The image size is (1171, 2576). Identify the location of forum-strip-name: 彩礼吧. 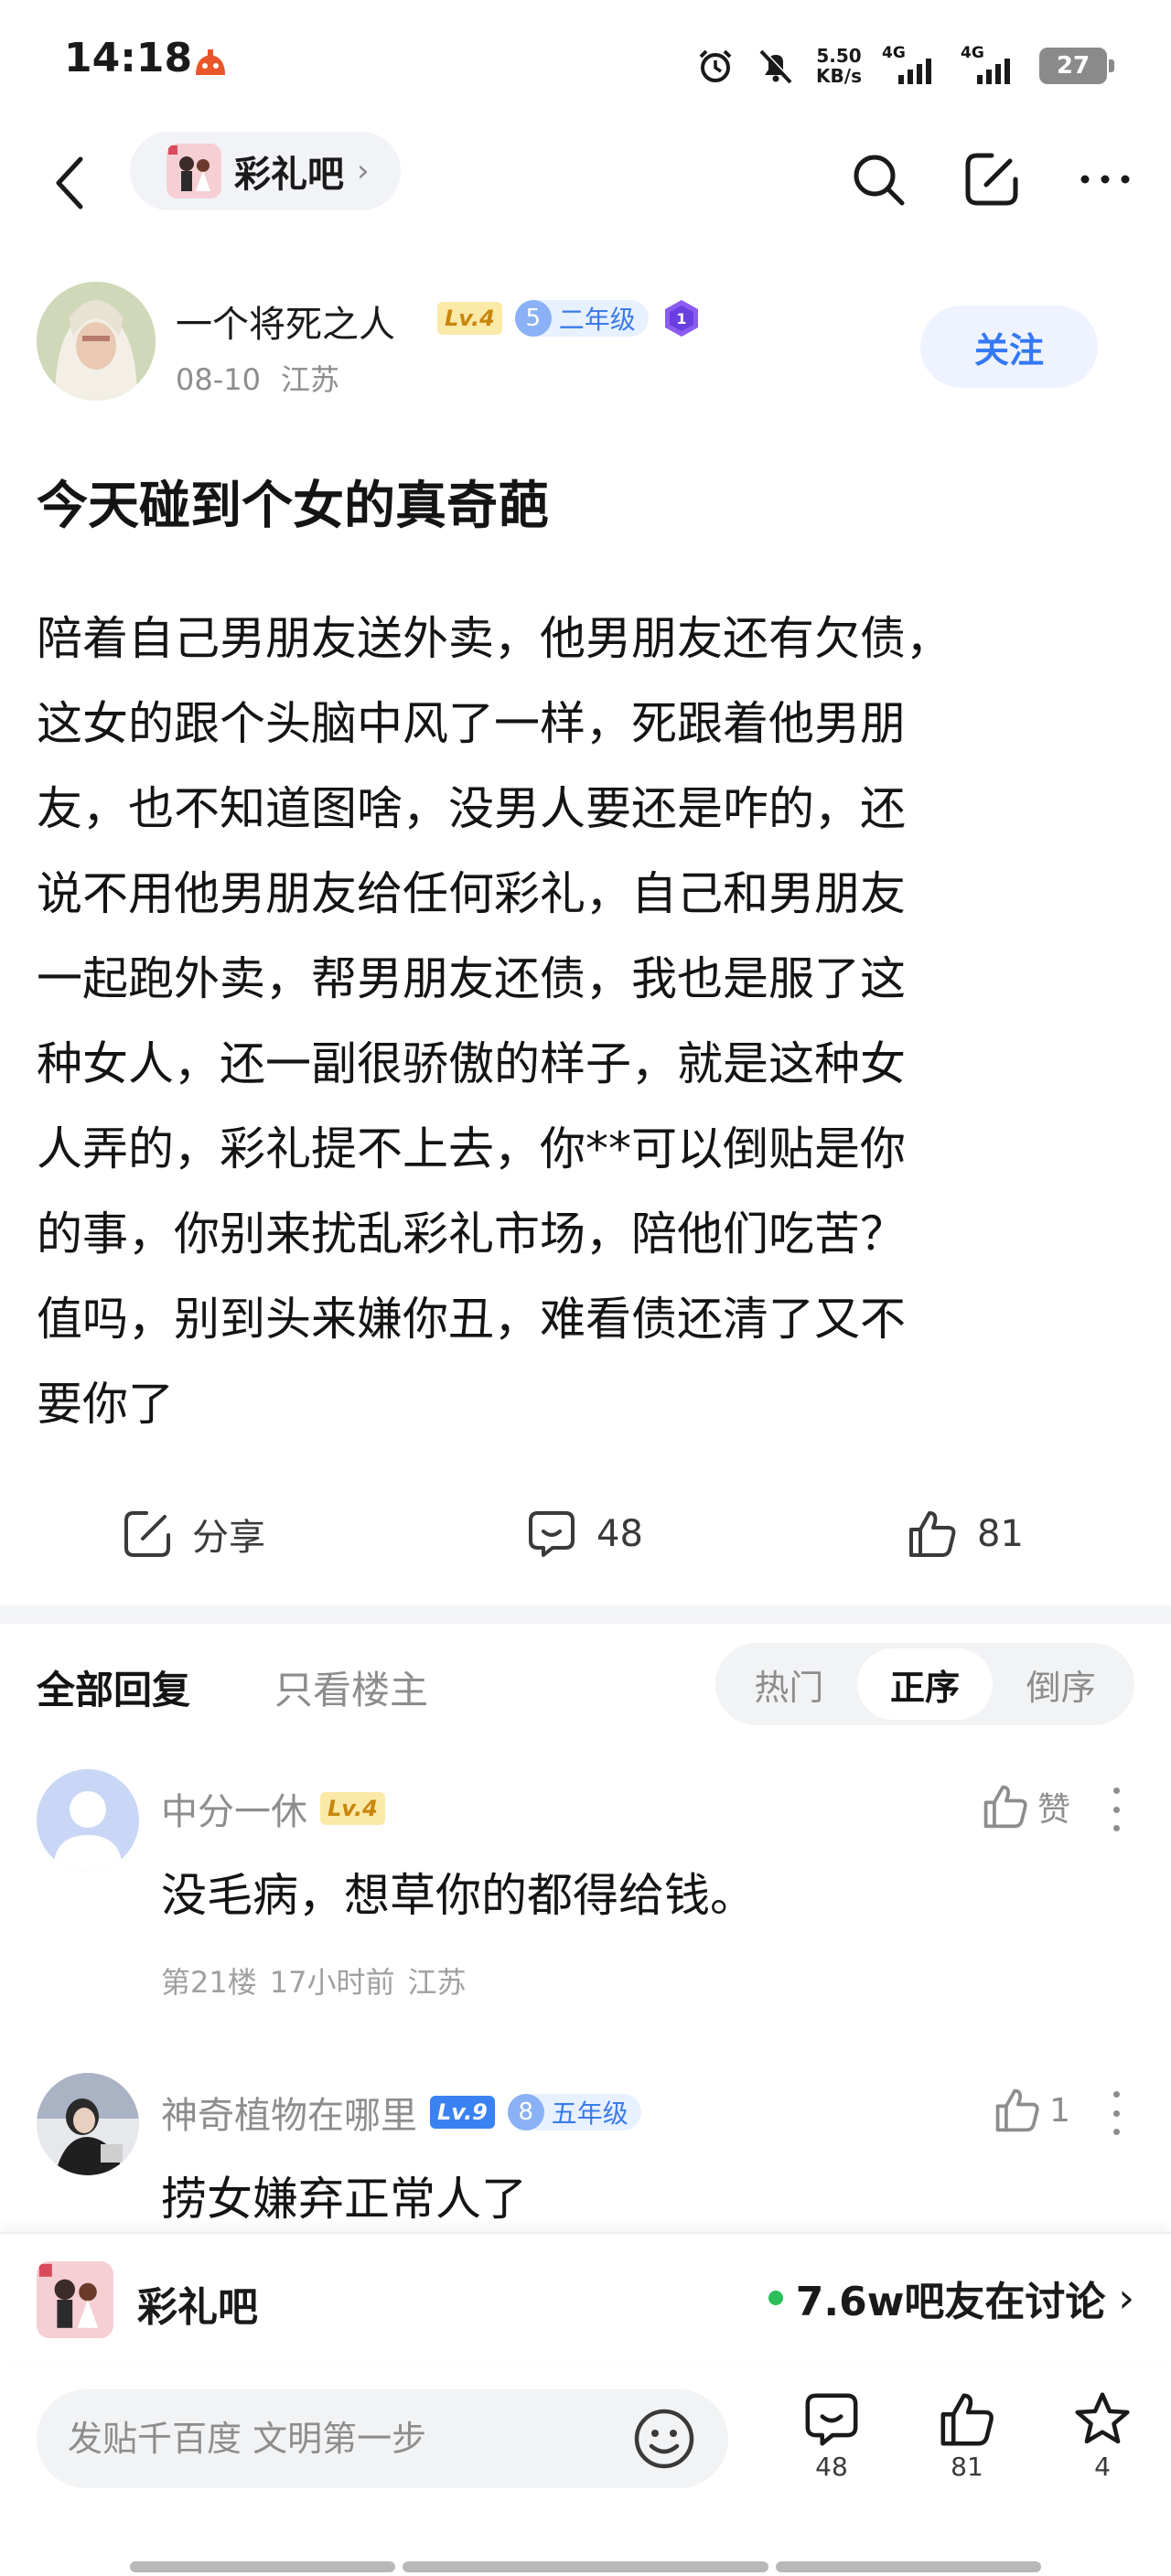
(197, 2307).